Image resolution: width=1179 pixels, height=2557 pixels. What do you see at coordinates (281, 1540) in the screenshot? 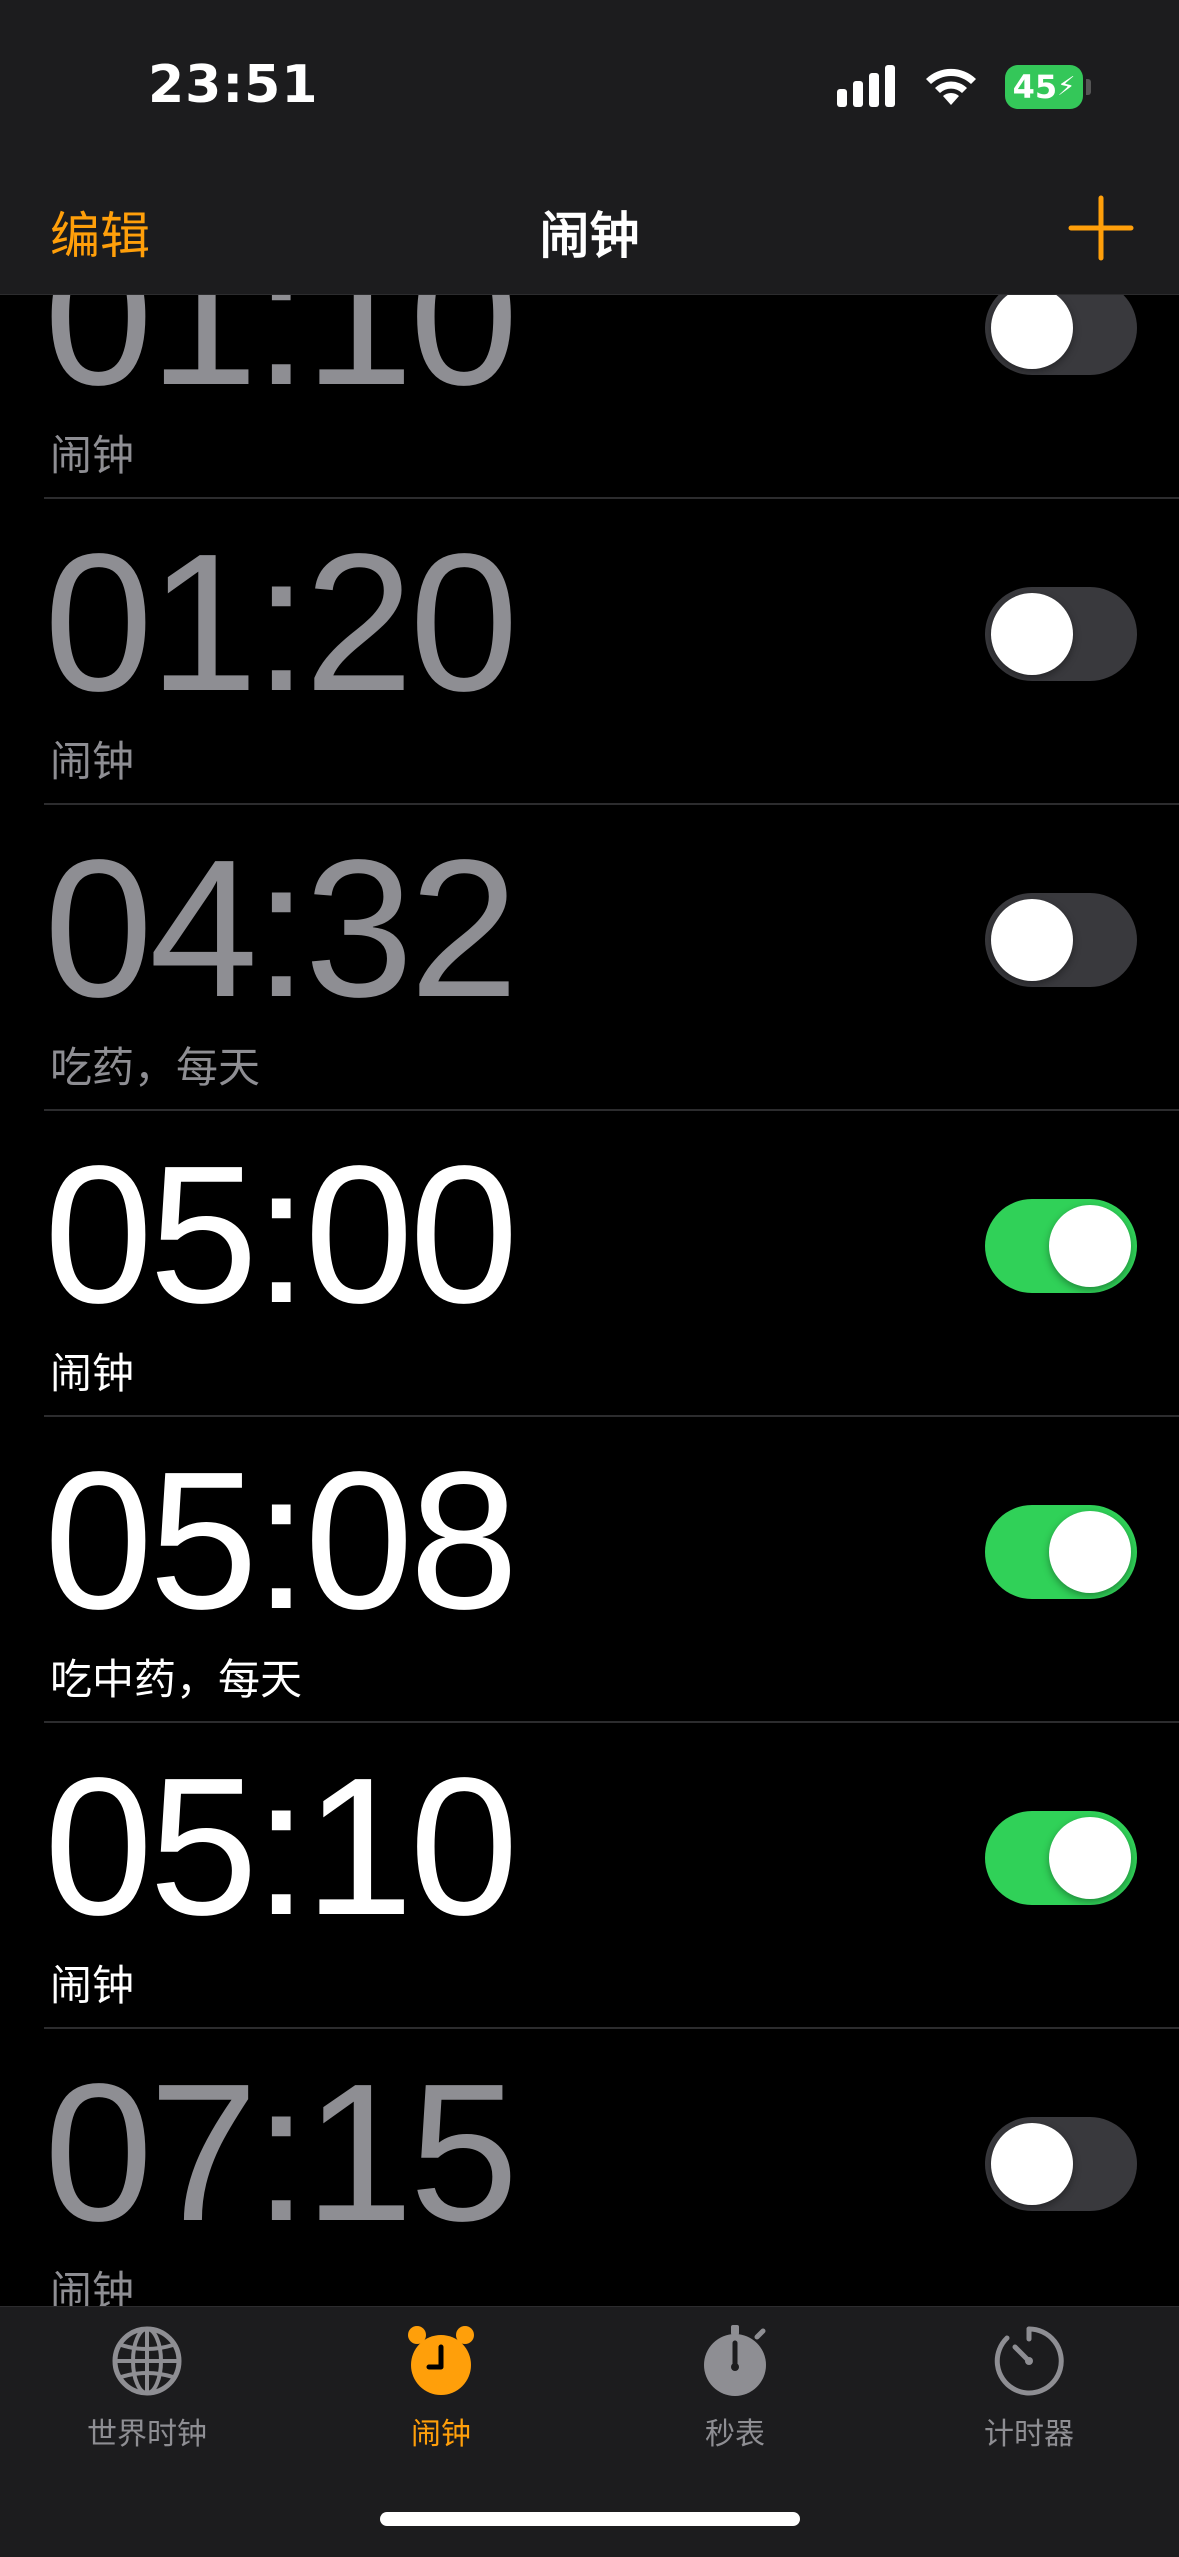
I see `alarm-time: 05:08` at bounding box center [281, 1540].